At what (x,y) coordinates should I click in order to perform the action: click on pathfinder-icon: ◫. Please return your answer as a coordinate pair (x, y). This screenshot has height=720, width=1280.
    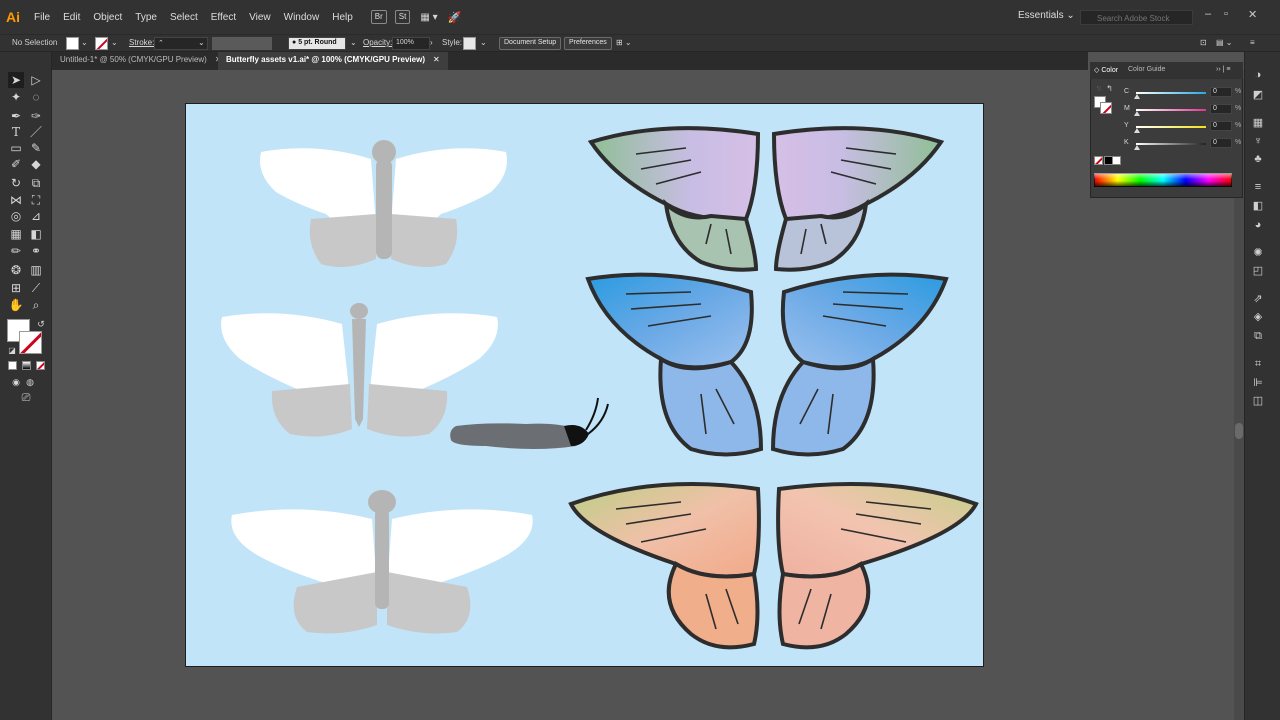
    Looking at the image, I should click on (1258, 401).